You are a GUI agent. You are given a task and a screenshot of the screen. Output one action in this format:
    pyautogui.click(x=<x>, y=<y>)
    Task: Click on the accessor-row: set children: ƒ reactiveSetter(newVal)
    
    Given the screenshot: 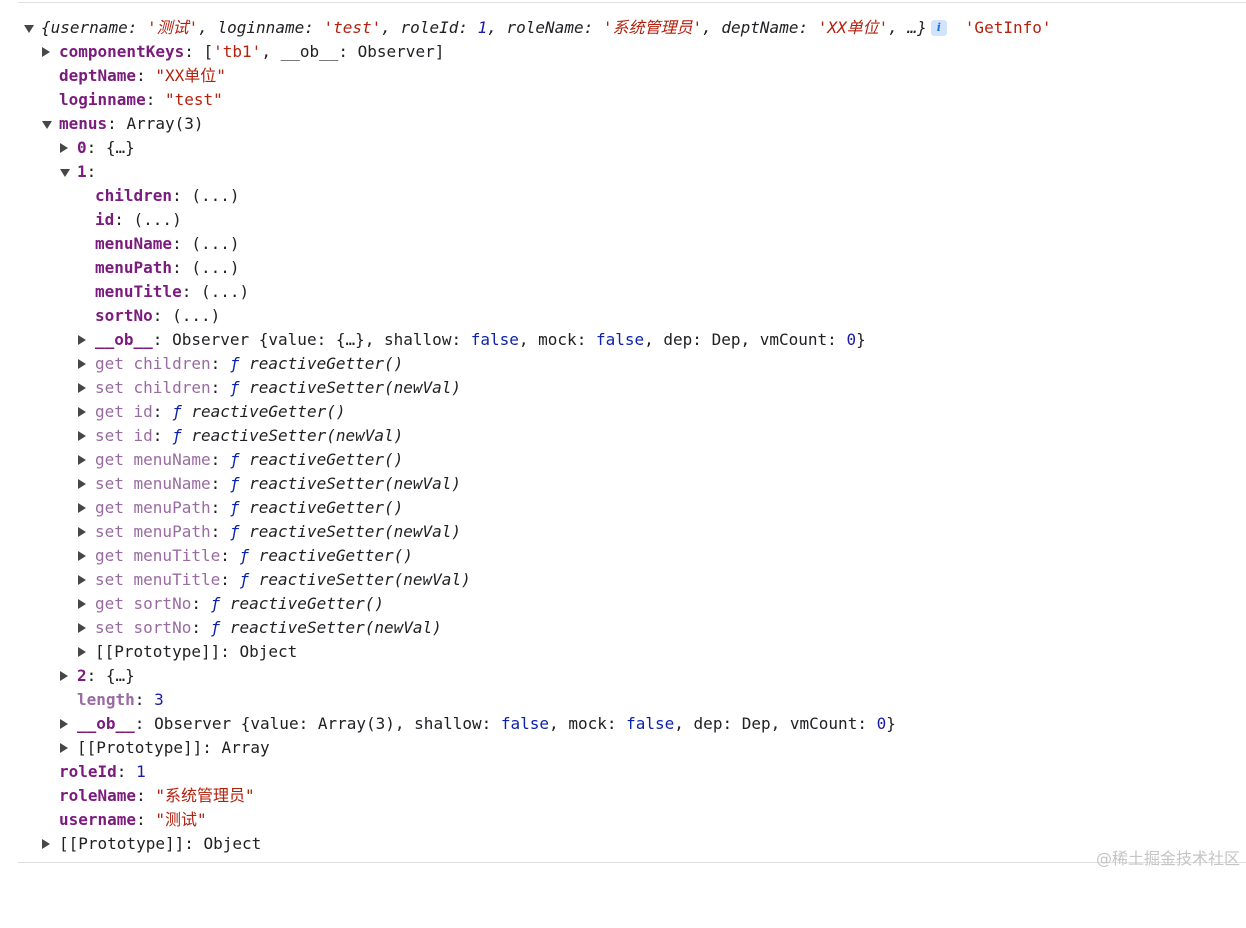 What is the action you would take?
    pyautogui.click(x=623, y=388)
    